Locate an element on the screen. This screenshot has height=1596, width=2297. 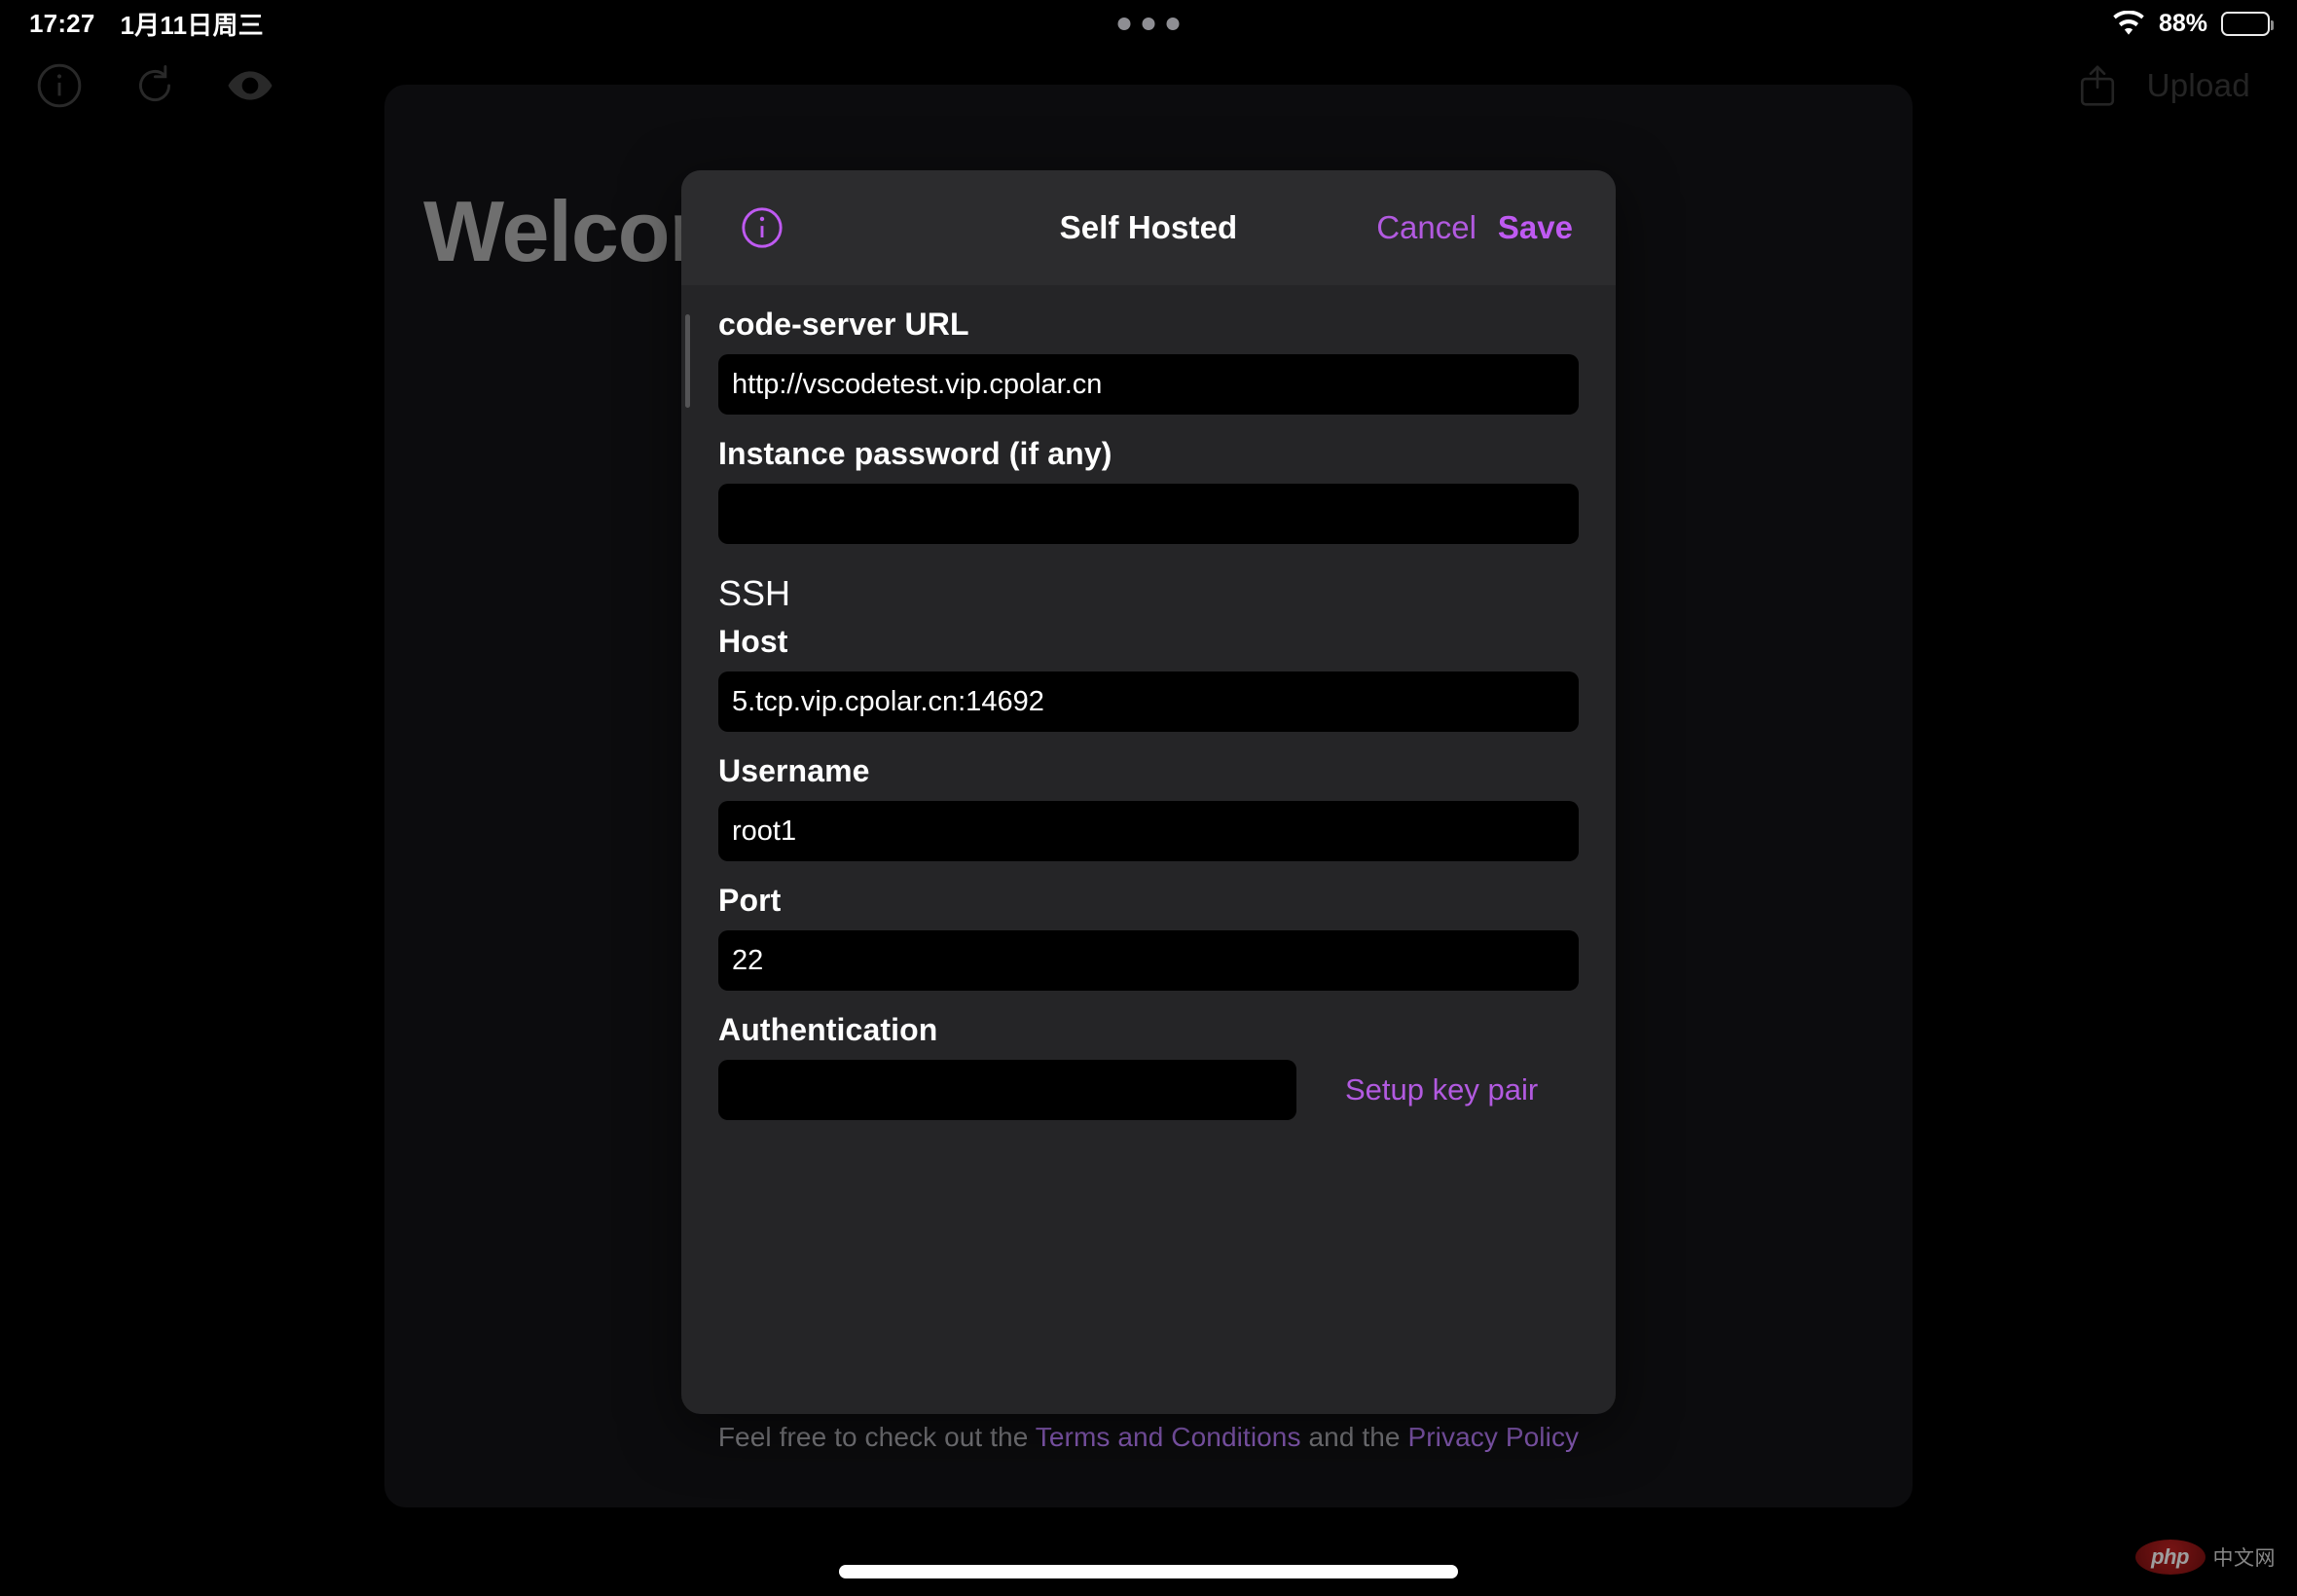
wifi-icon is located at coordinates (2128, 23).